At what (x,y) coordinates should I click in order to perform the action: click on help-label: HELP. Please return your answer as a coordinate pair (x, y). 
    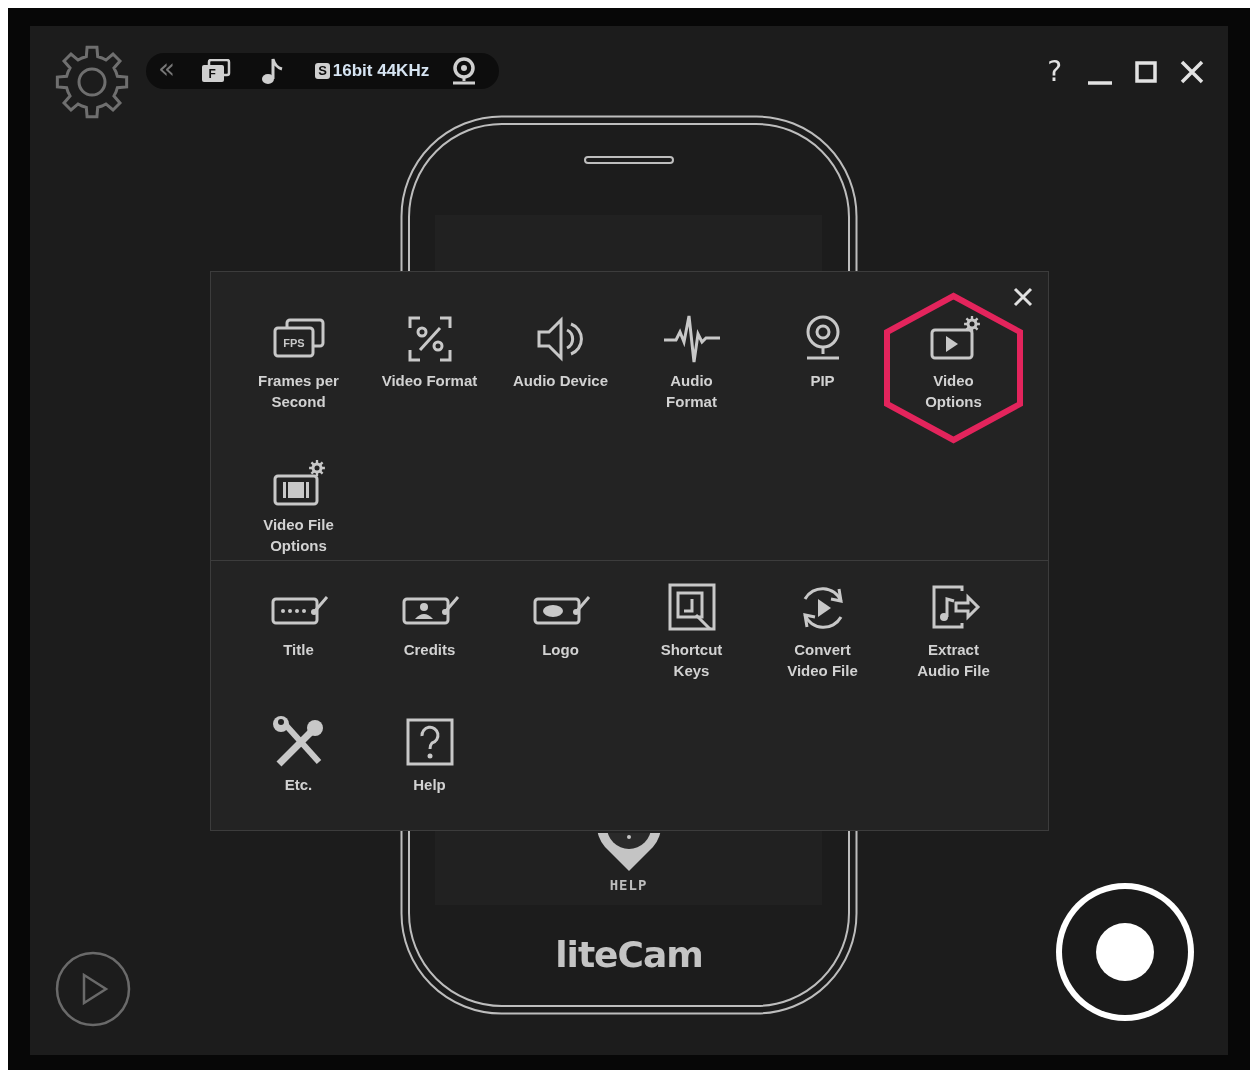
    Looking at the image, I should click on (628, 885).